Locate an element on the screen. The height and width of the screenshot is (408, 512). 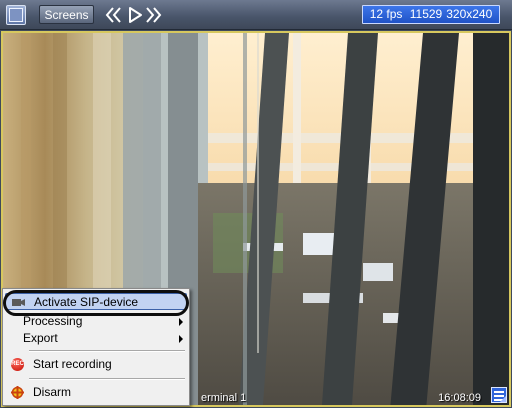
menu-item-export: Export is located at coordinates (96, 338).